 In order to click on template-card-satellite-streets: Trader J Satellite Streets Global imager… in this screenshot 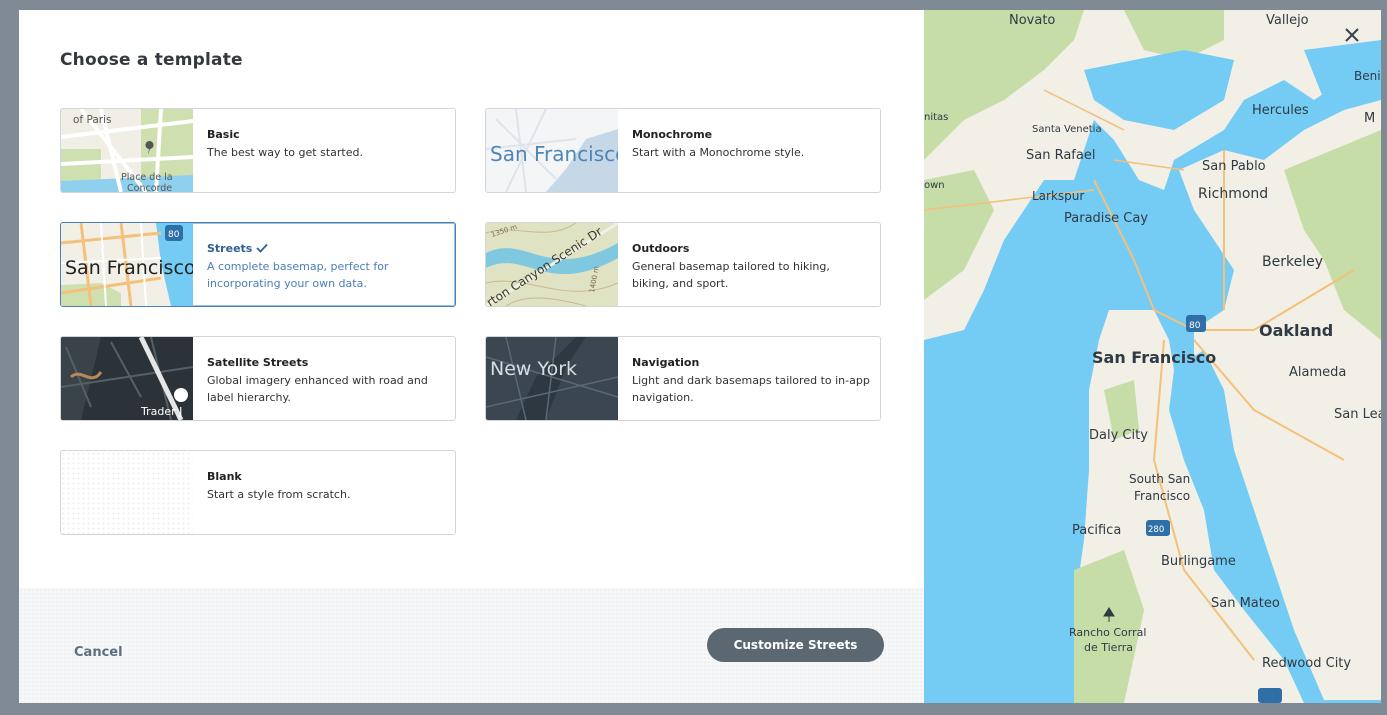, I will do `click(258, 378)`.